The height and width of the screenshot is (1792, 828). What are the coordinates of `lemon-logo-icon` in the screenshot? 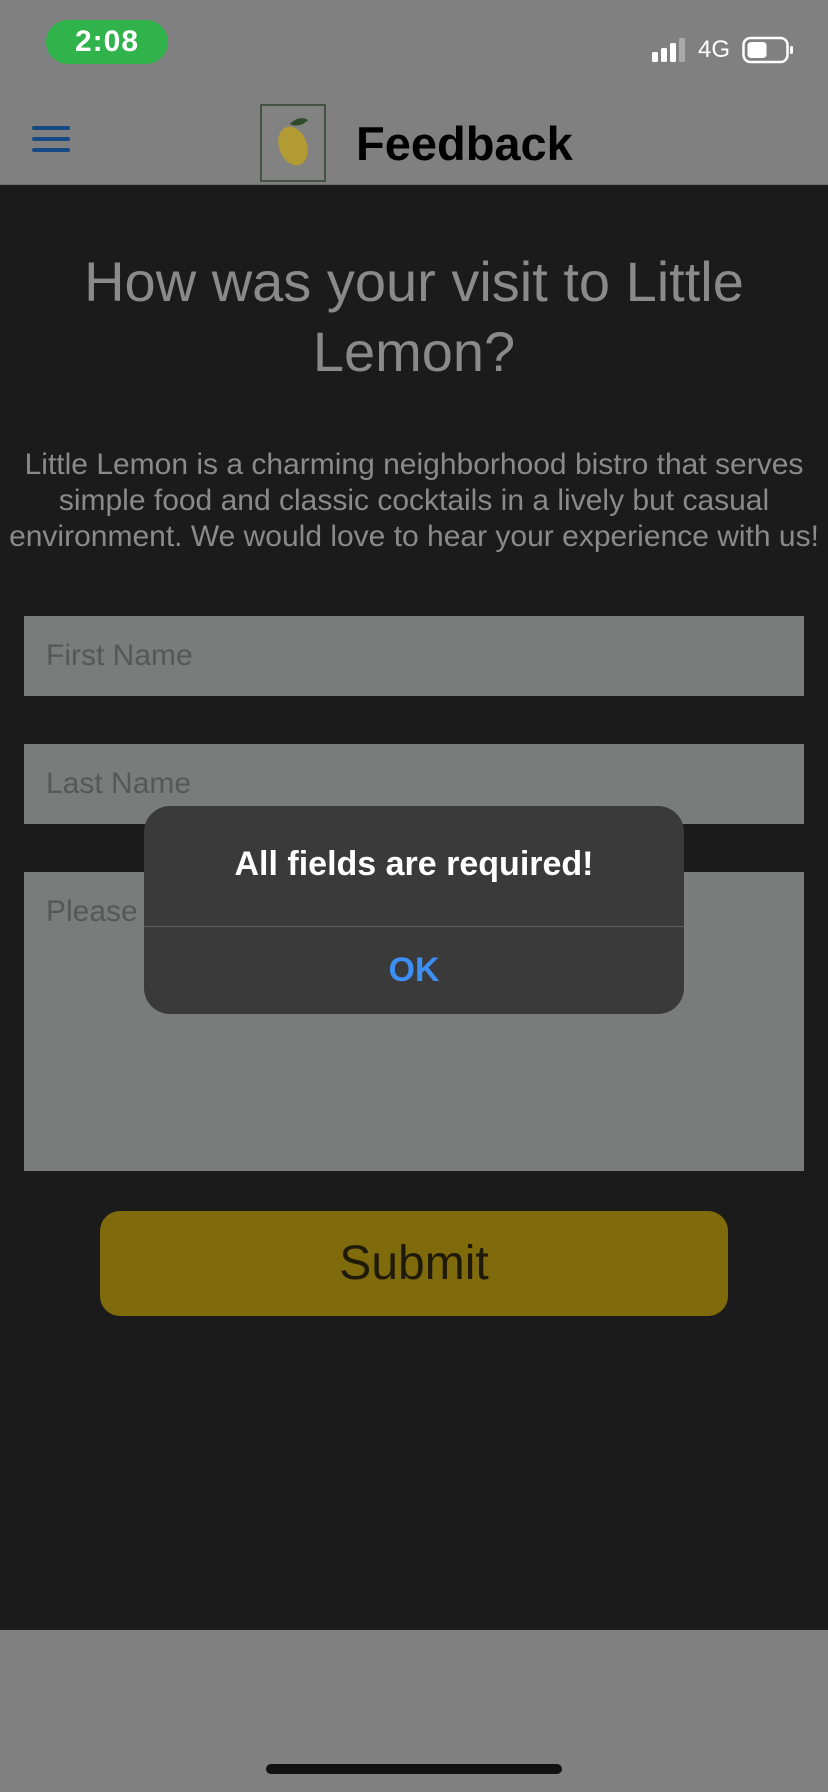 It's located at (293, 142).